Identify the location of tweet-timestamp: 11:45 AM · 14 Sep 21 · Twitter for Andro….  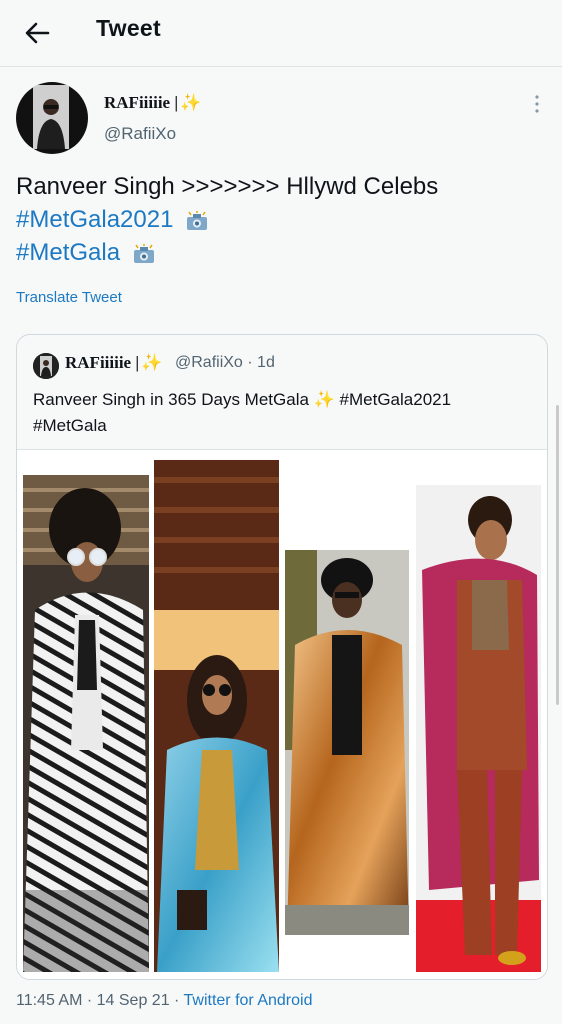
(164, 1000).